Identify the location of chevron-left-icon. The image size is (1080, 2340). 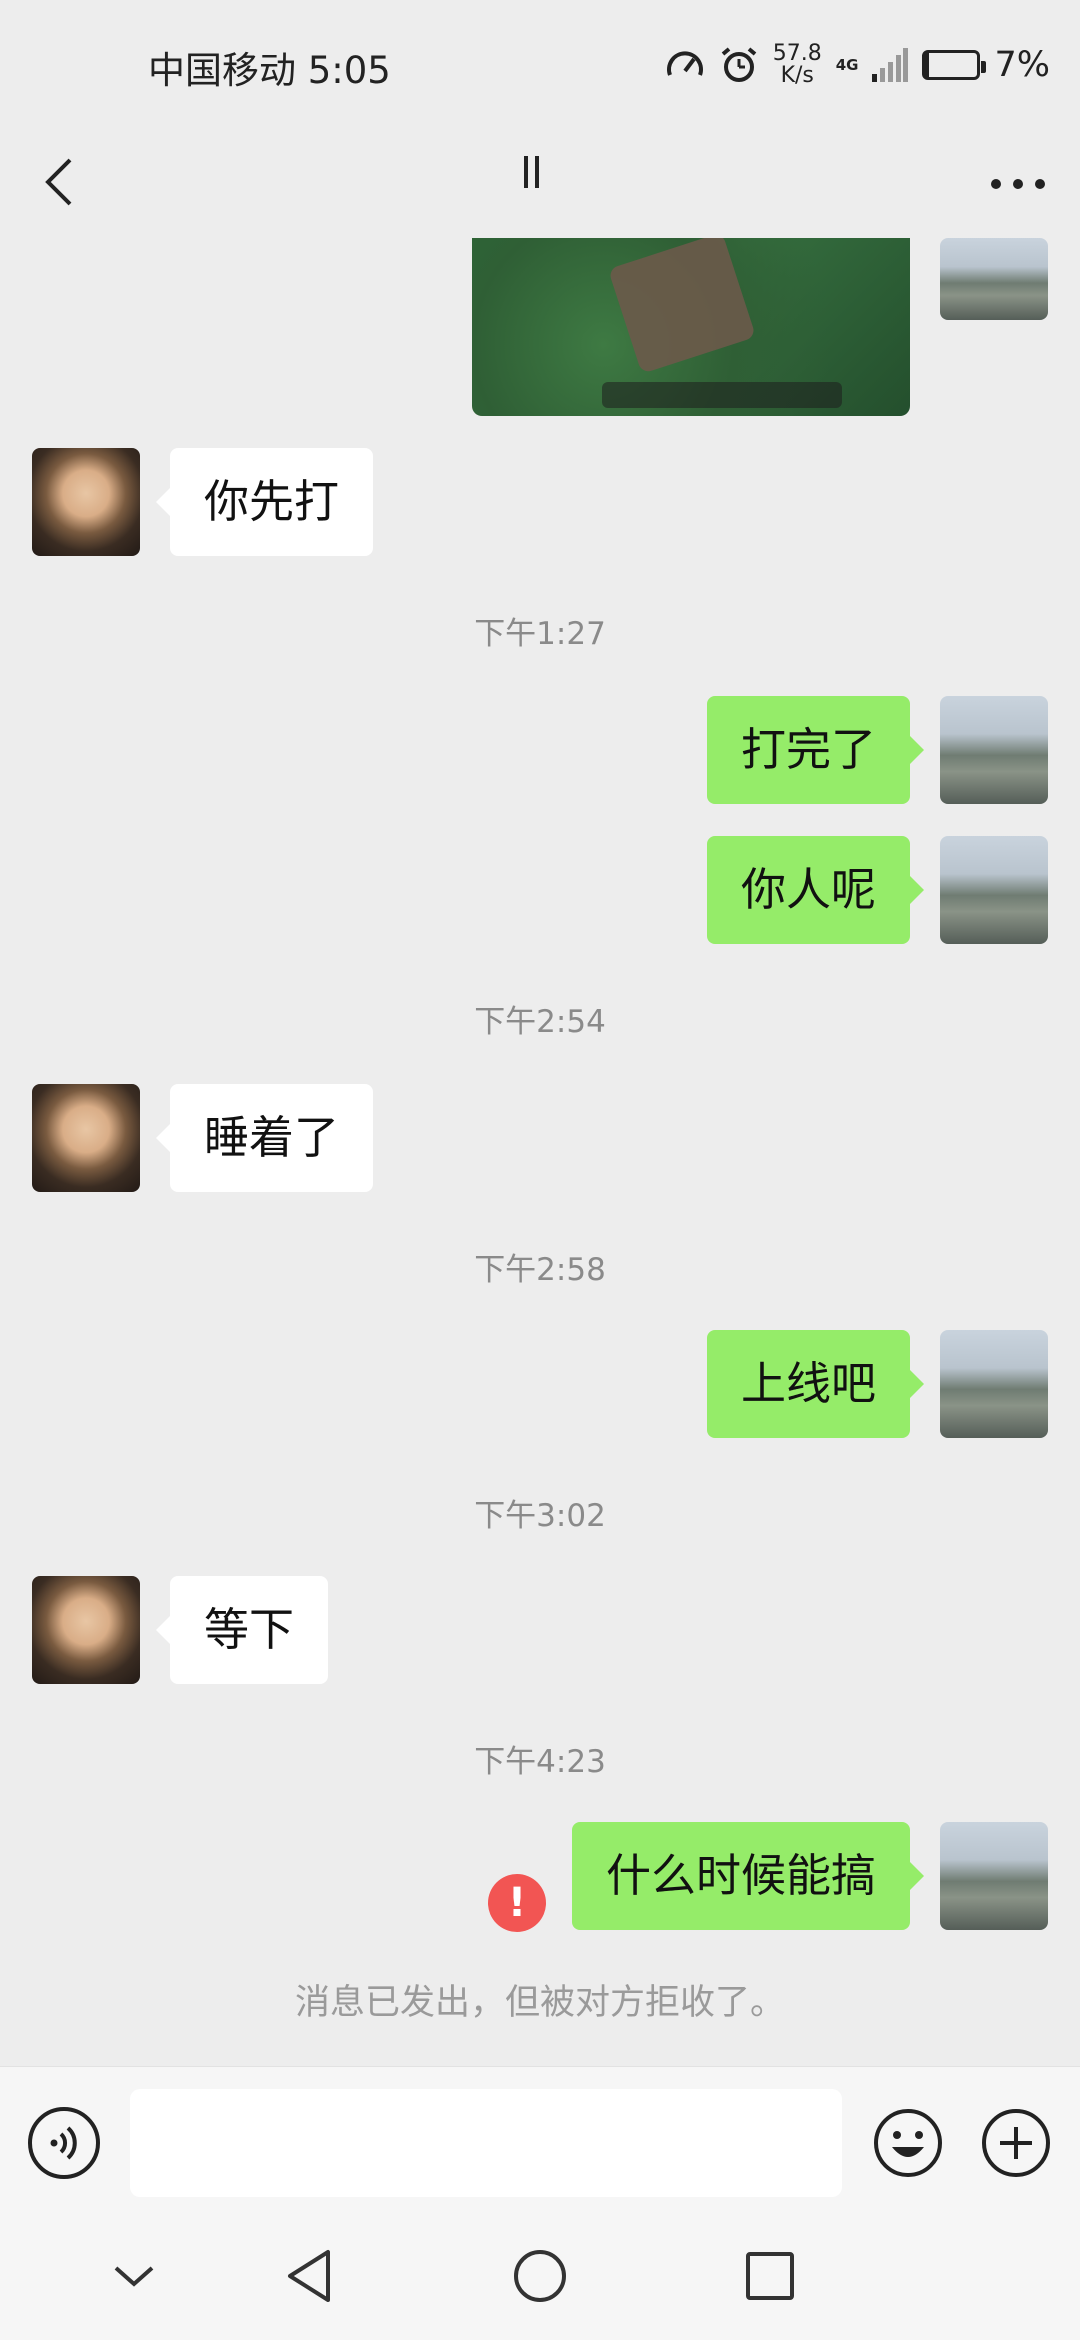
(62, 182).